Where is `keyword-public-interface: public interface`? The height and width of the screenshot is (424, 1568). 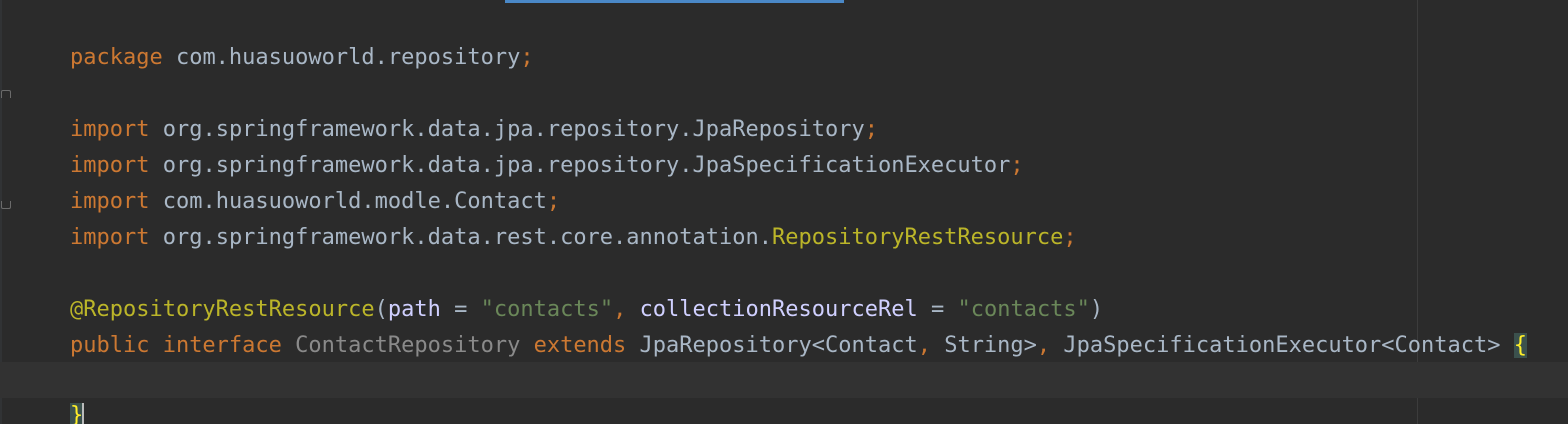
keyword-public-interface: public interface is located at coordinates (175, 345).